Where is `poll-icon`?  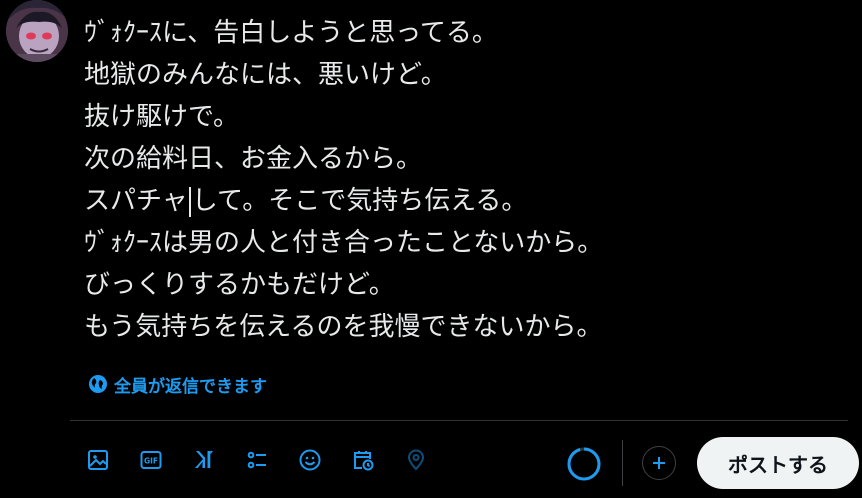
poll-icon is located at coordinates (257, 460).